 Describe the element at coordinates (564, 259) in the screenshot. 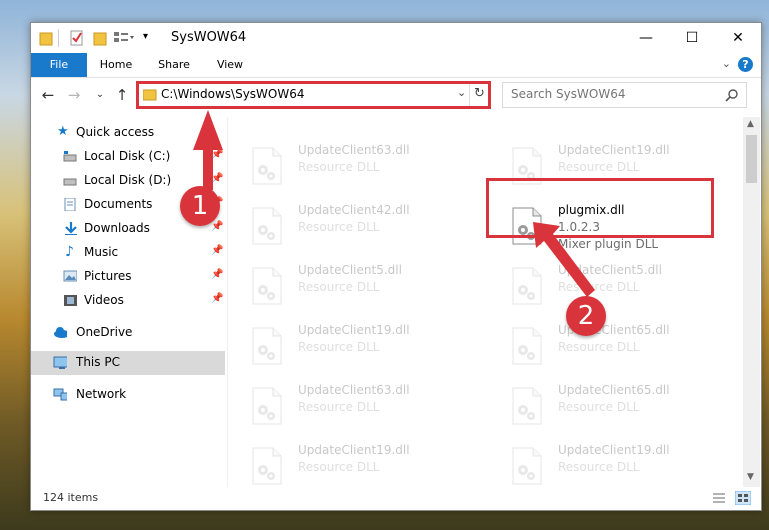

I see `arrow-to-file` at that location.